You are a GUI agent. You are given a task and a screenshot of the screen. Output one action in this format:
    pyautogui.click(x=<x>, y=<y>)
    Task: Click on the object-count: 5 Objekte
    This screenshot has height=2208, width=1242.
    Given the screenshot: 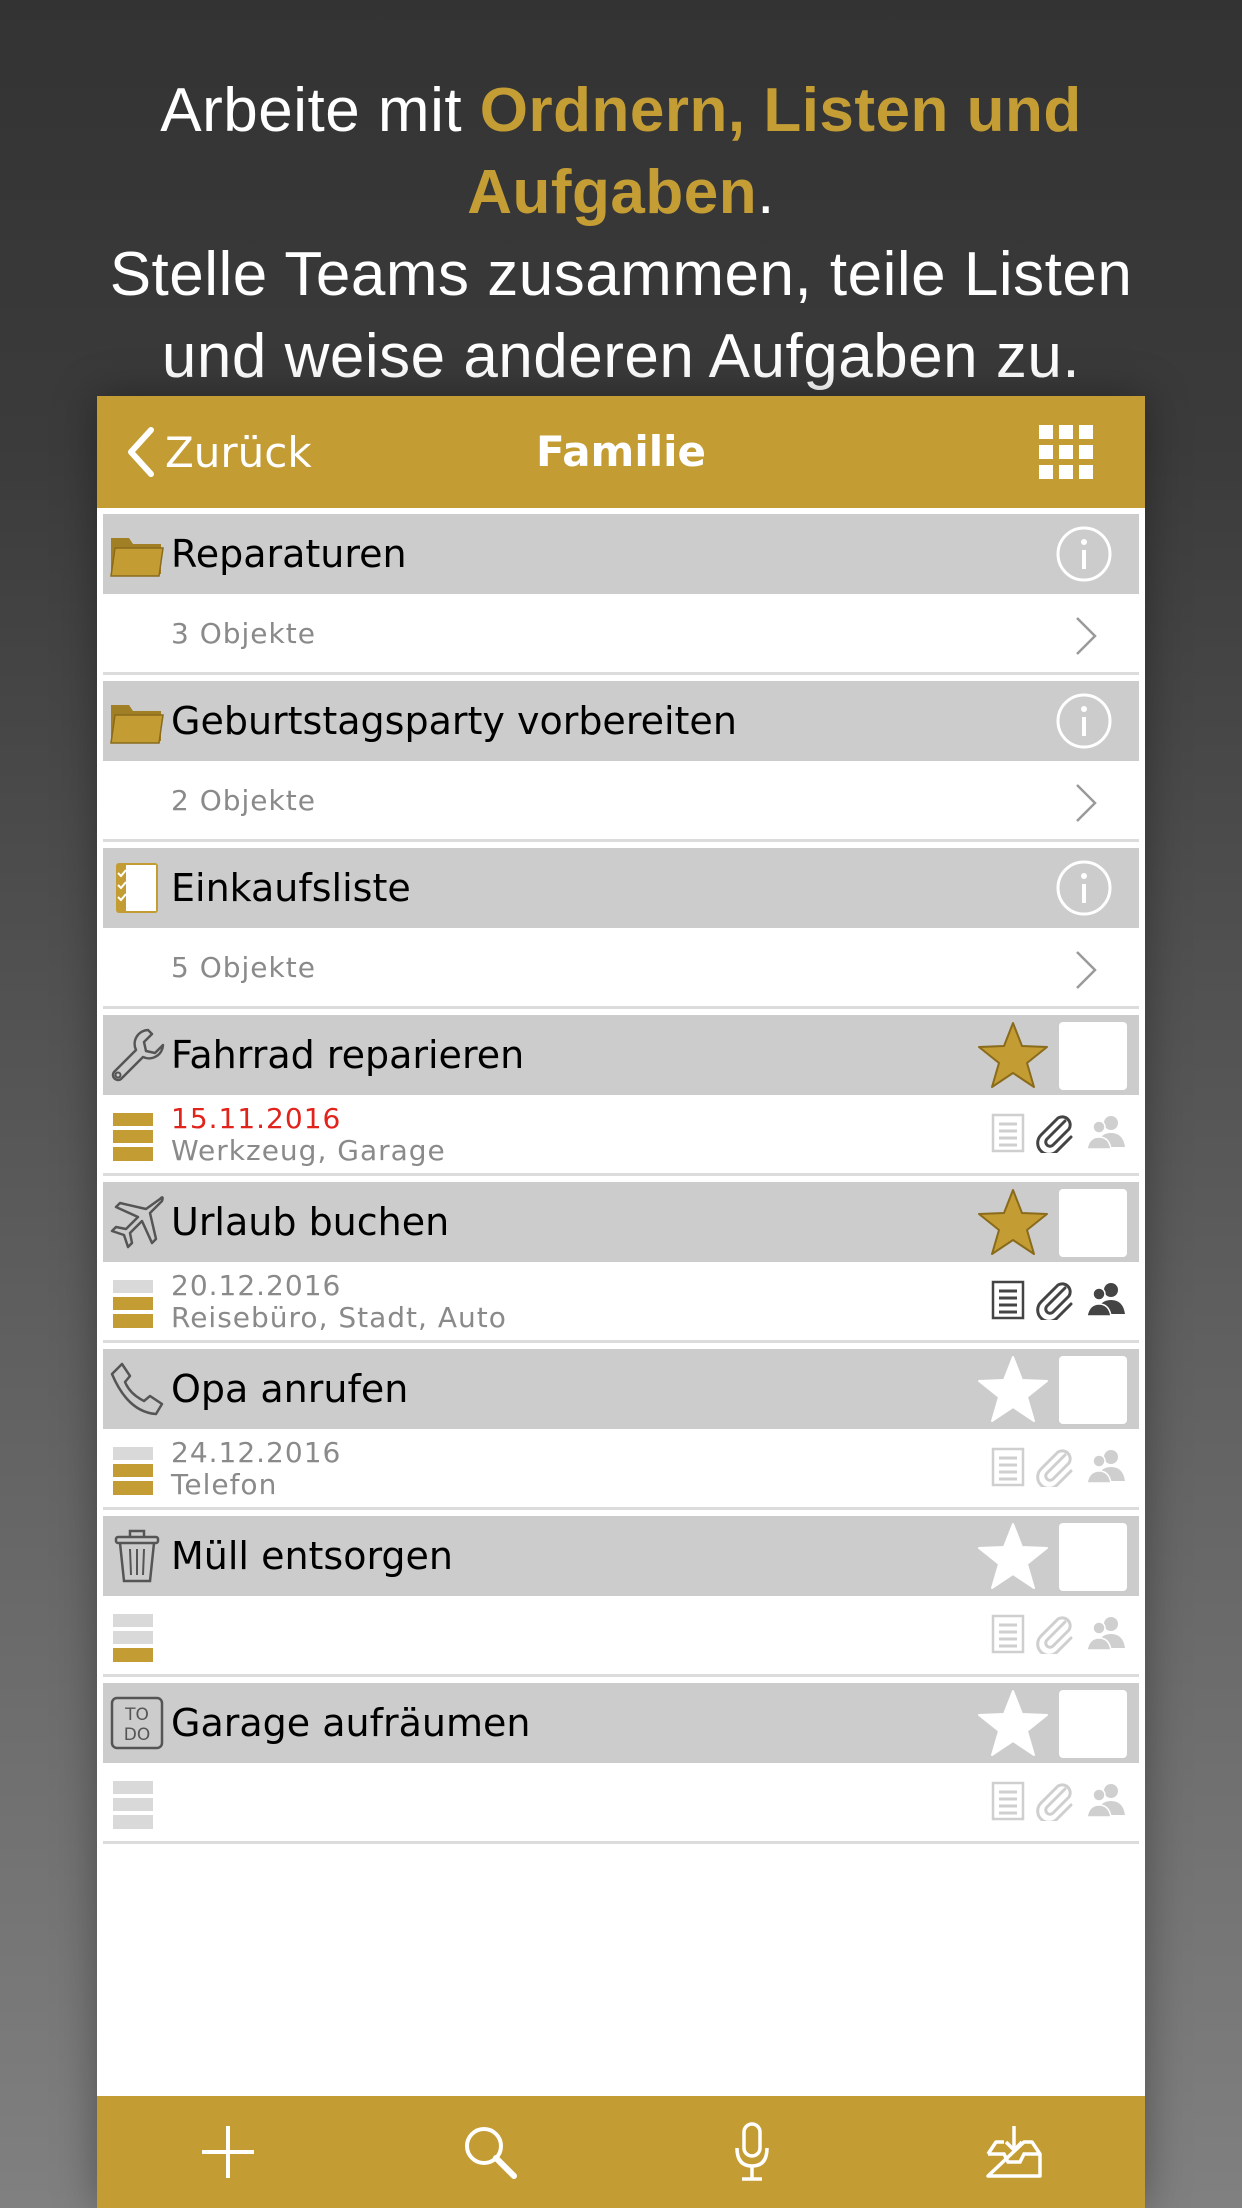 What is the action you would take?
    pyautogui.click(x=243, y=967)
    